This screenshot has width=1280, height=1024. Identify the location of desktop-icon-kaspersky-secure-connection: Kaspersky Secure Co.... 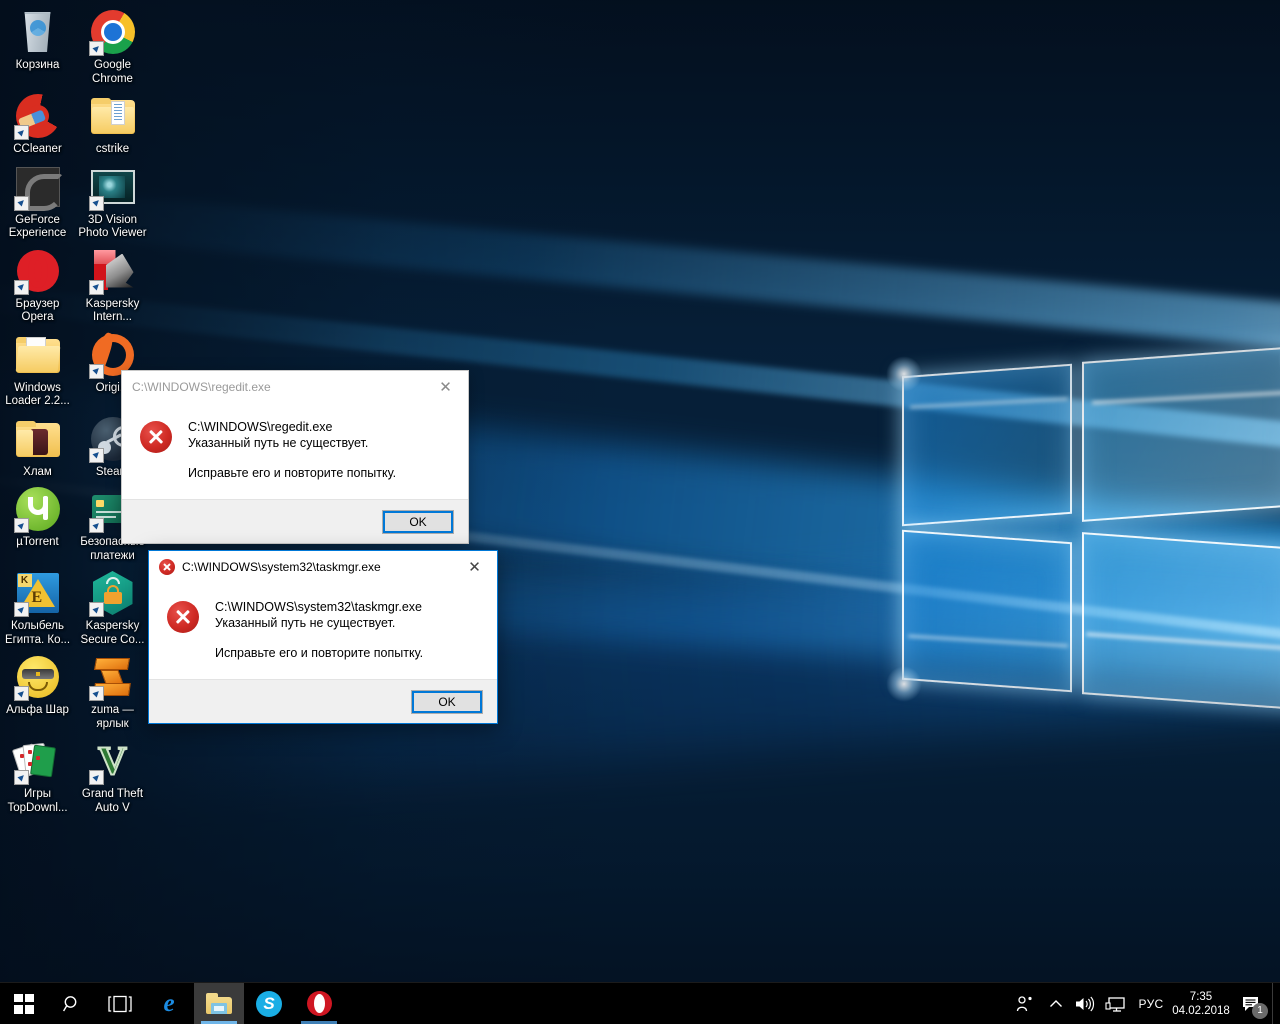
(112, 607).